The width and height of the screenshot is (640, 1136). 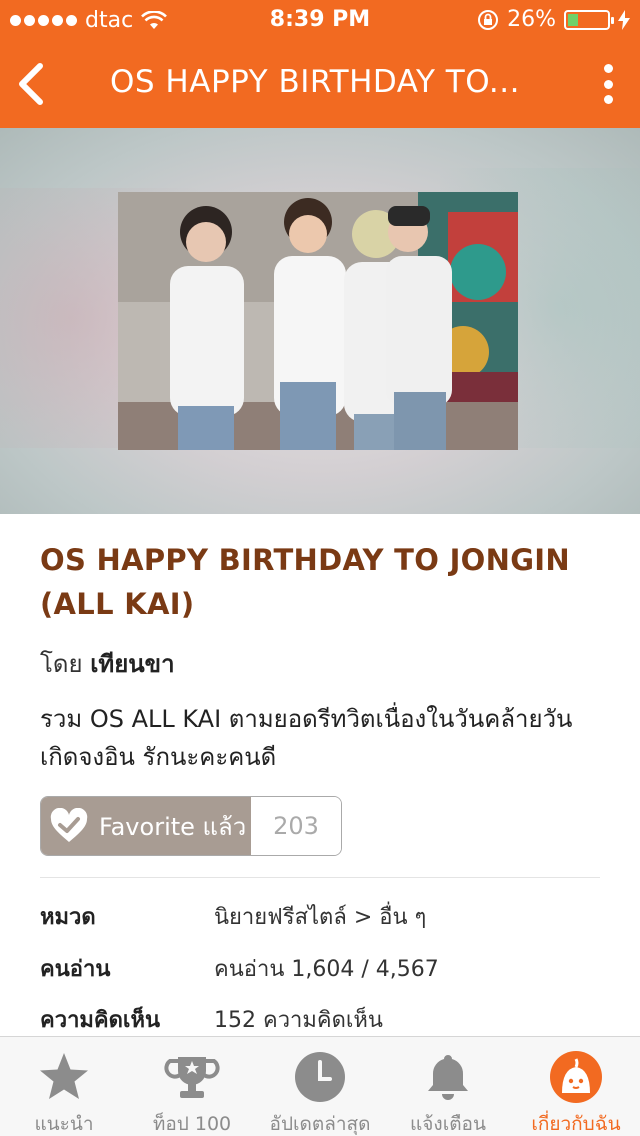 What do you see at coordinates (132, 664) in the screenshot?
I see `author-name: เทียนขา` at bounding box center [132, 664].